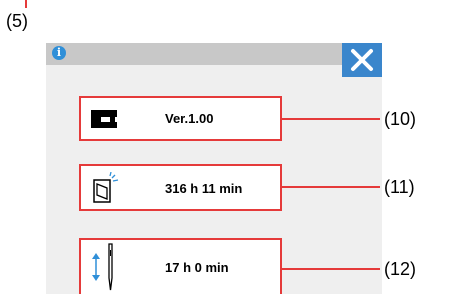 The height and width of the screenshot is (294, 450). What do you see at coordinates (102, 267) in the screenshot?
I see `needle-icon` at bounding box center [102, 267].